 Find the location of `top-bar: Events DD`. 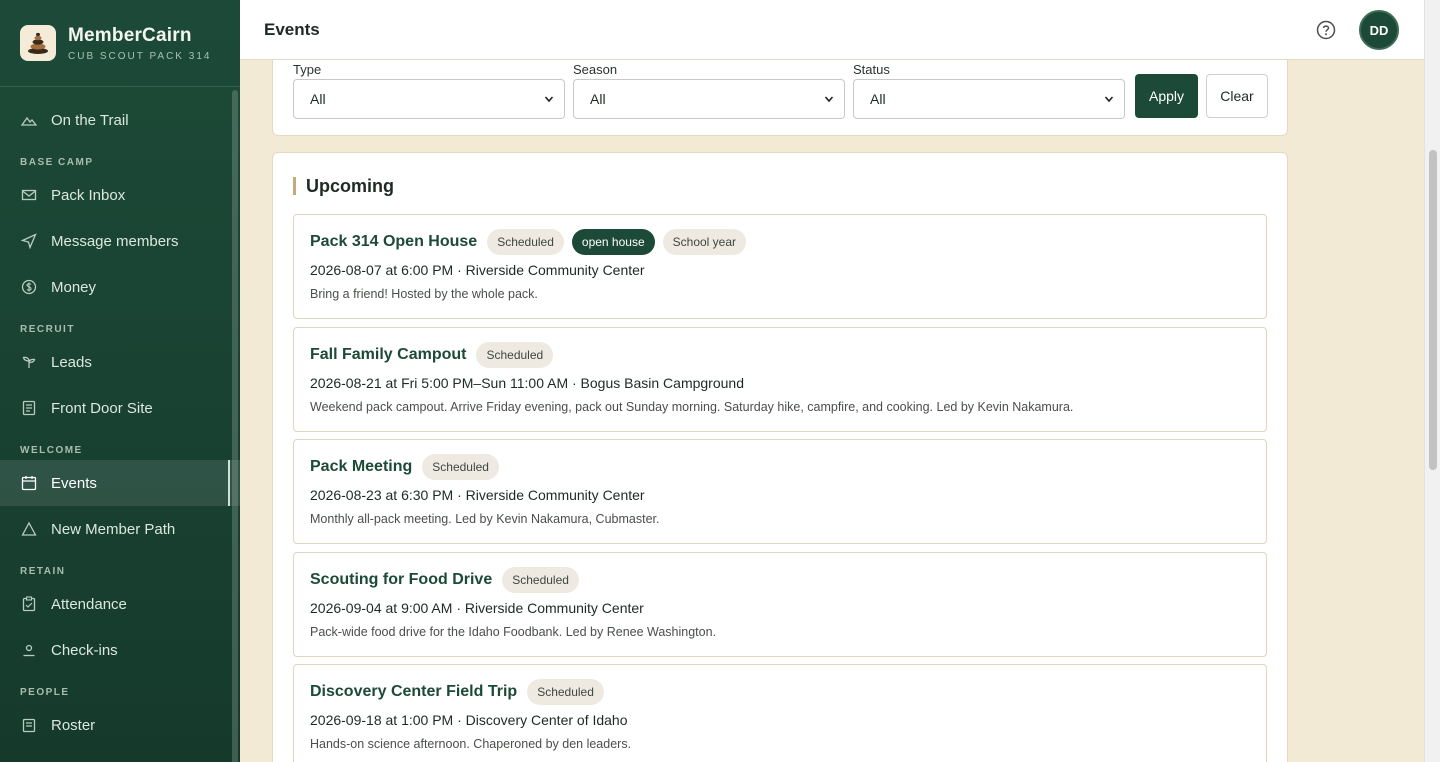

top-bar: Events DD is located at coordinates (832, 30).